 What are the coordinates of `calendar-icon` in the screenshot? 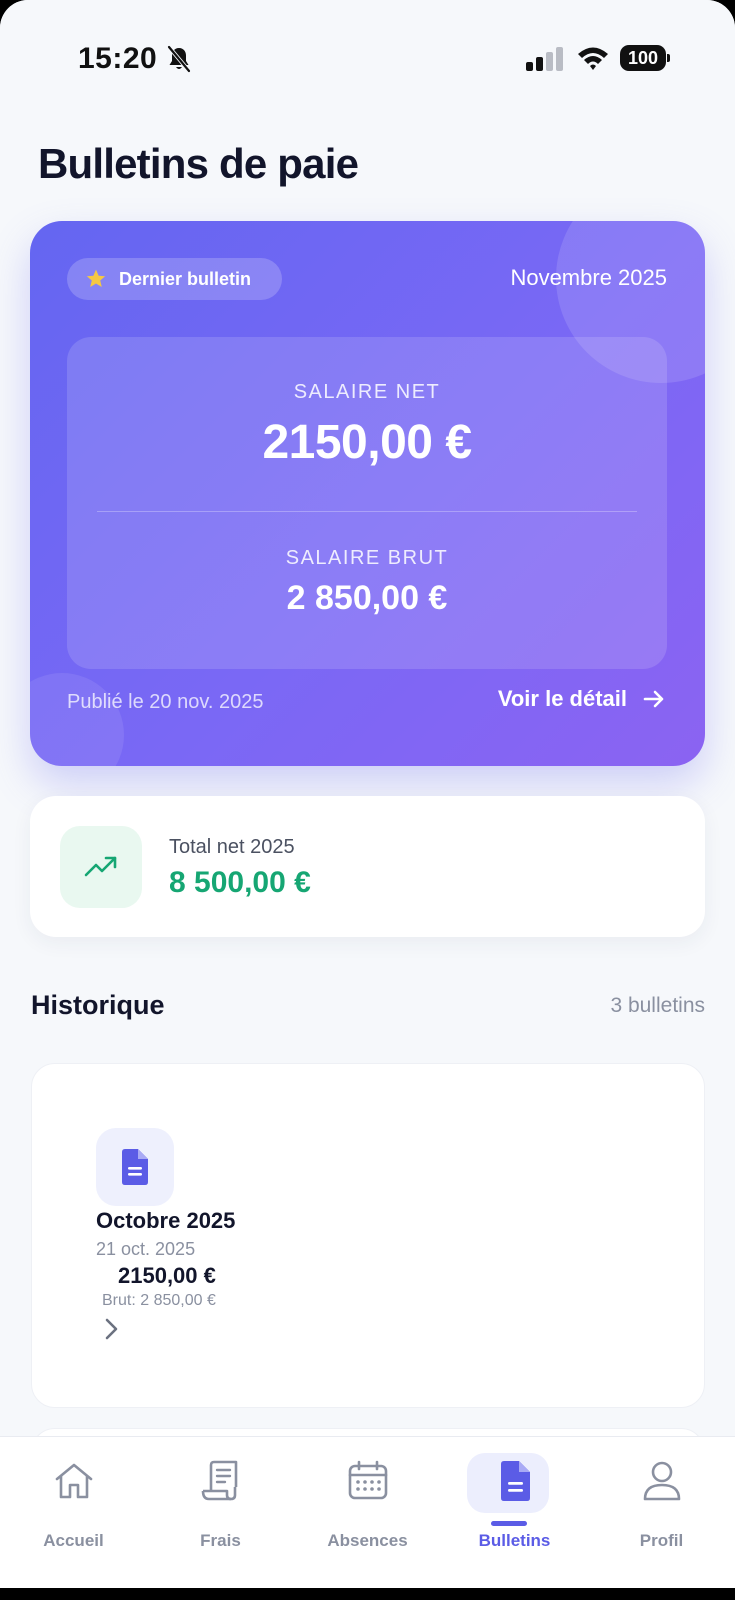 It's located at (367, 1480).